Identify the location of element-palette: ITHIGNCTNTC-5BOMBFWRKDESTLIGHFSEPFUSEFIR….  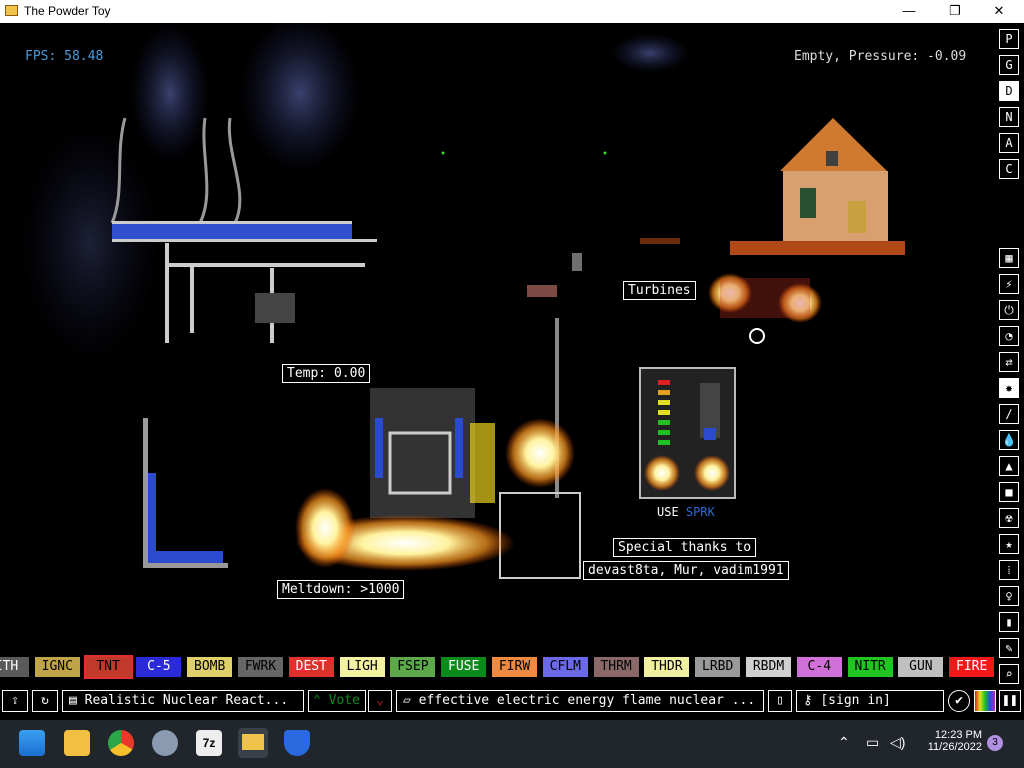
(498, 667).